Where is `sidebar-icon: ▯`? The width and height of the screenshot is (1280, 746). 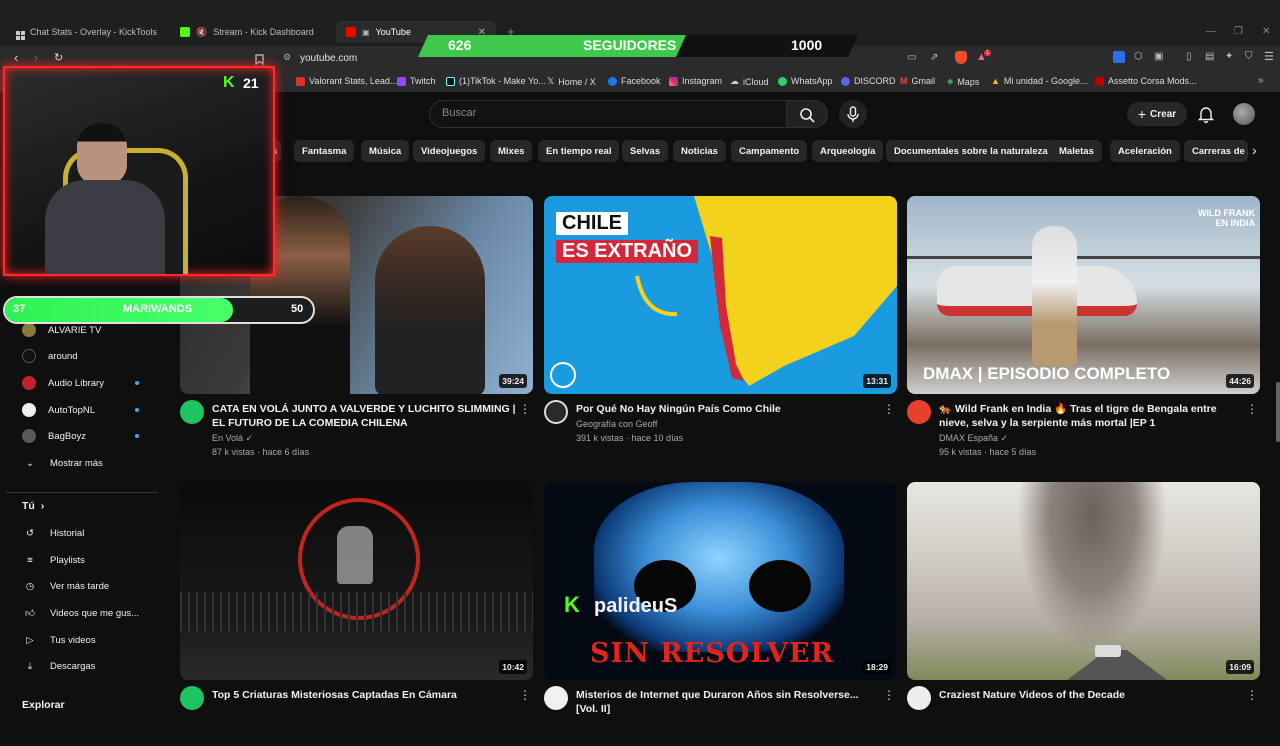 sidebar-icon: ▯ is located at coordinates (1189, 56).